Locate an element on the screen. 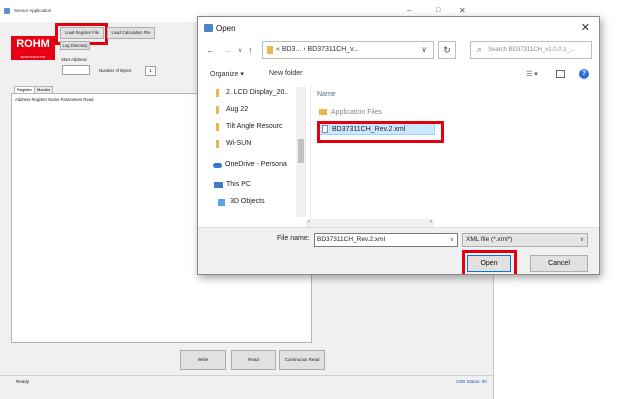 The image size is (629, 399). log-directory-button: Log Directory is located at coordinates (75, 45).